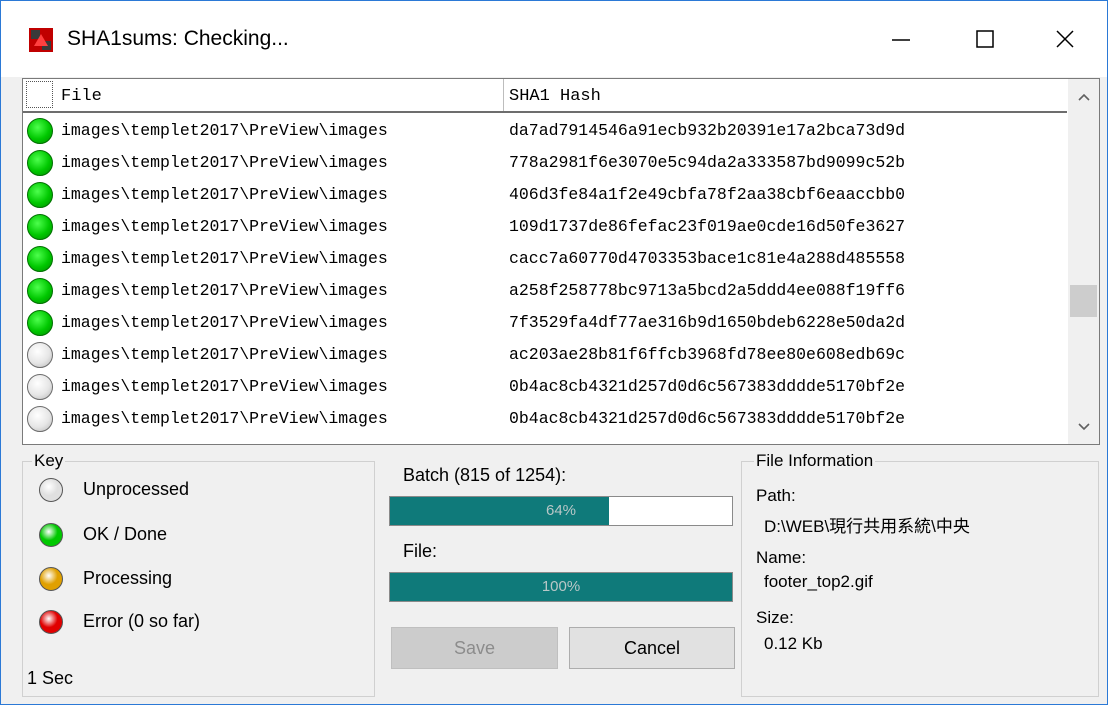 The image size is (1108, 705). Describe the element at coordinates (815, 461) in the screenshot. I see `file-information-label: File Information` at that location.